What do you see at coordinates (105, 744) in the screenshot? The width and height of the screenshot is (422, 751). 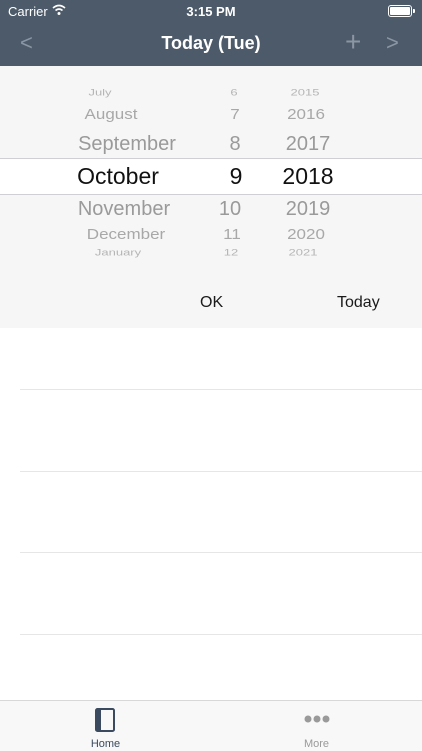 I see `tab-home-label: Home` at bounding box center [105, 744].